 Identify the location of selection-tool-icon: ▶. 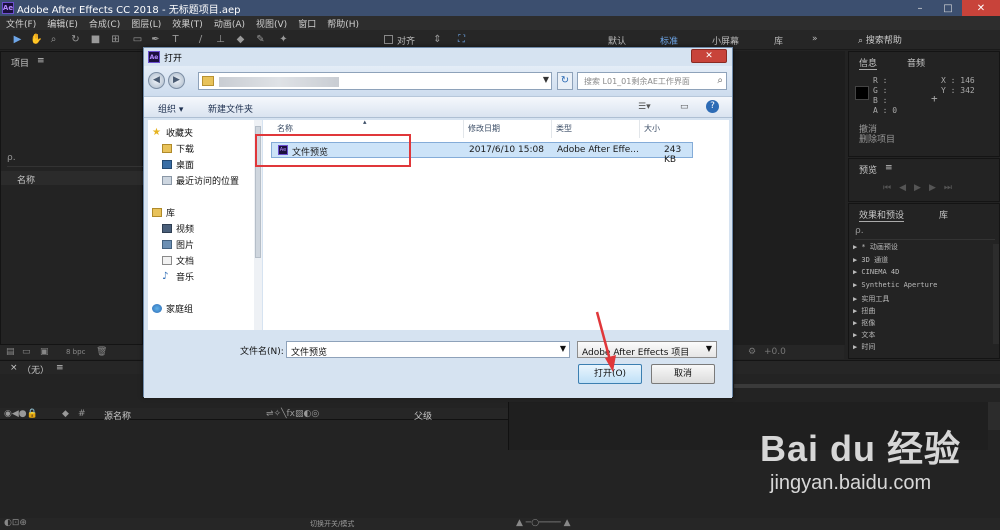
(17, 39).